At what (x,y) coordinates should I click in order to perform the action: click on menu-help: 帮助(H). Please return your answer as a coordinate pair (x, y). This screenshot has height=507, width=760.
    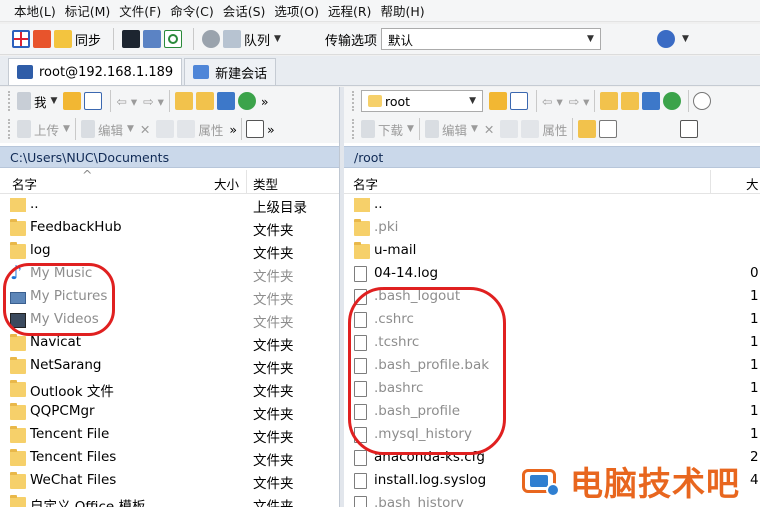
    Looking at the image, I should click on (402, 10).